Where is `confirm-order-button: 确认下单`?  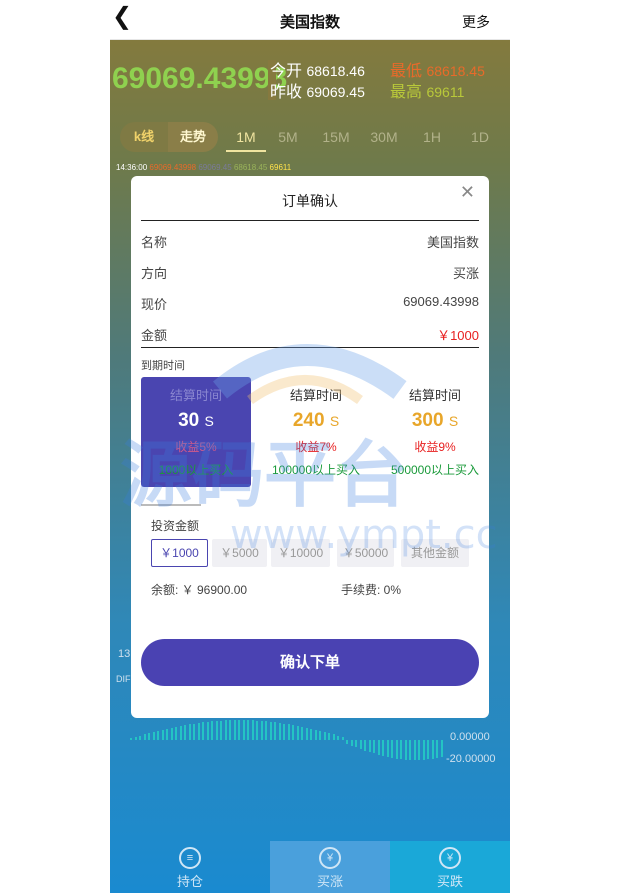 confirm-order-button: 确认下单 is located at coordinates (310, 662).